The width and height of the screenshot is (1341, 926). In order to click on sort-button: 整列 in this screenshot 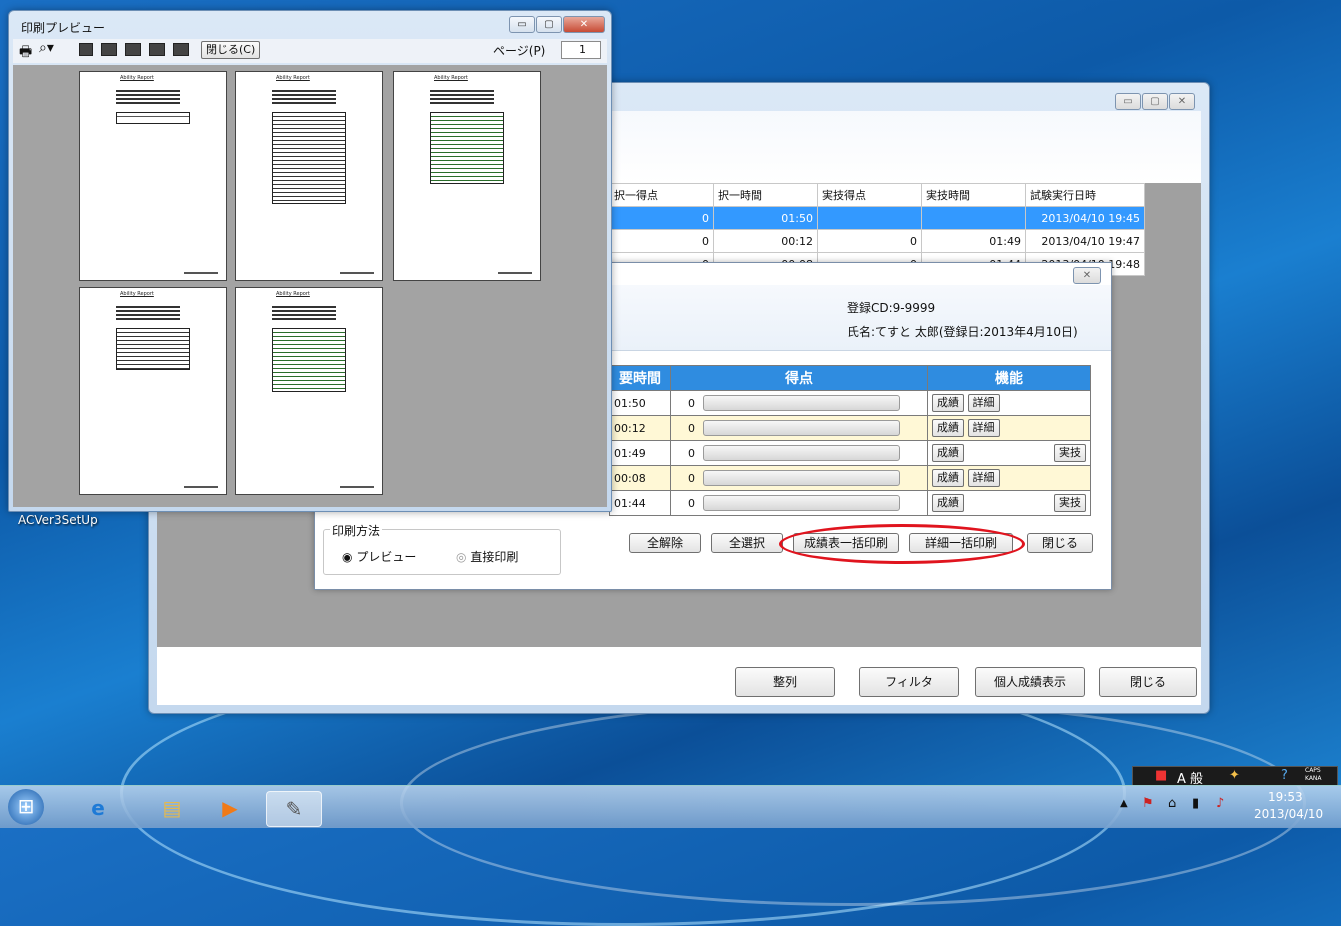, I will do `click(785, 682)`.